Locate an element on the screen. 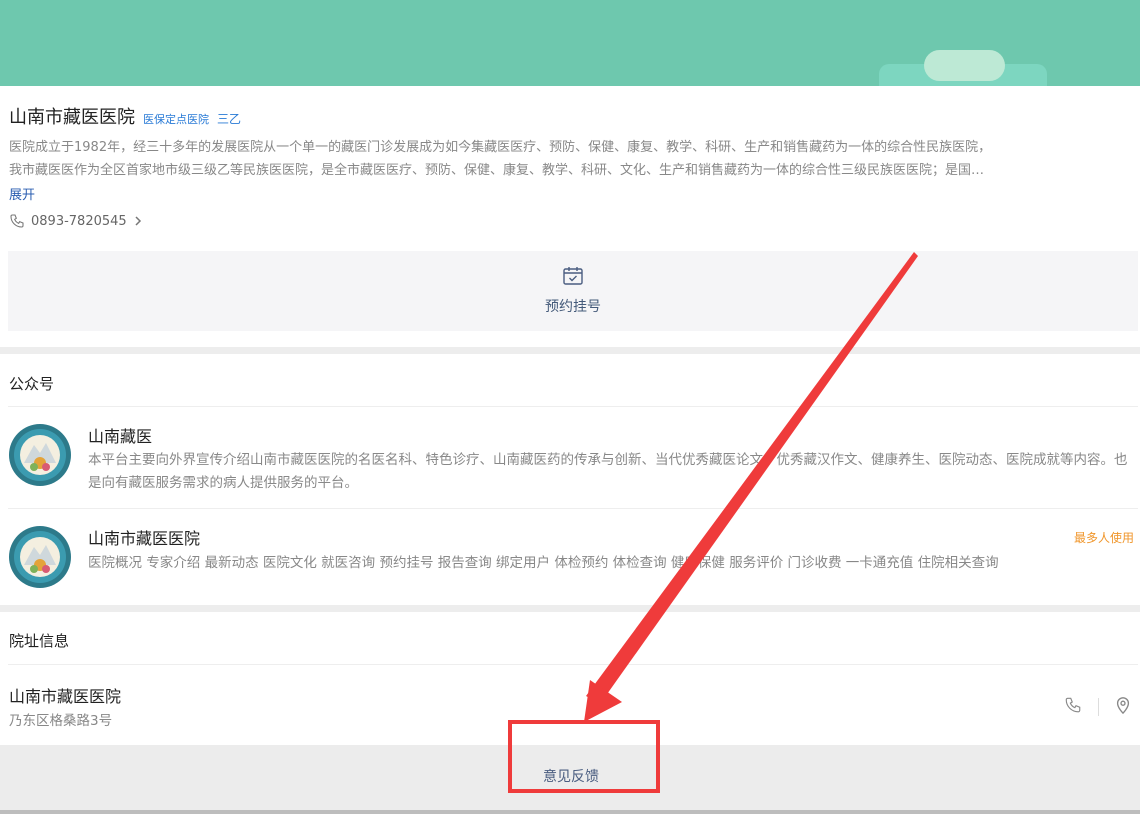  chevron-right-icon is located at coordinates (138, 221).